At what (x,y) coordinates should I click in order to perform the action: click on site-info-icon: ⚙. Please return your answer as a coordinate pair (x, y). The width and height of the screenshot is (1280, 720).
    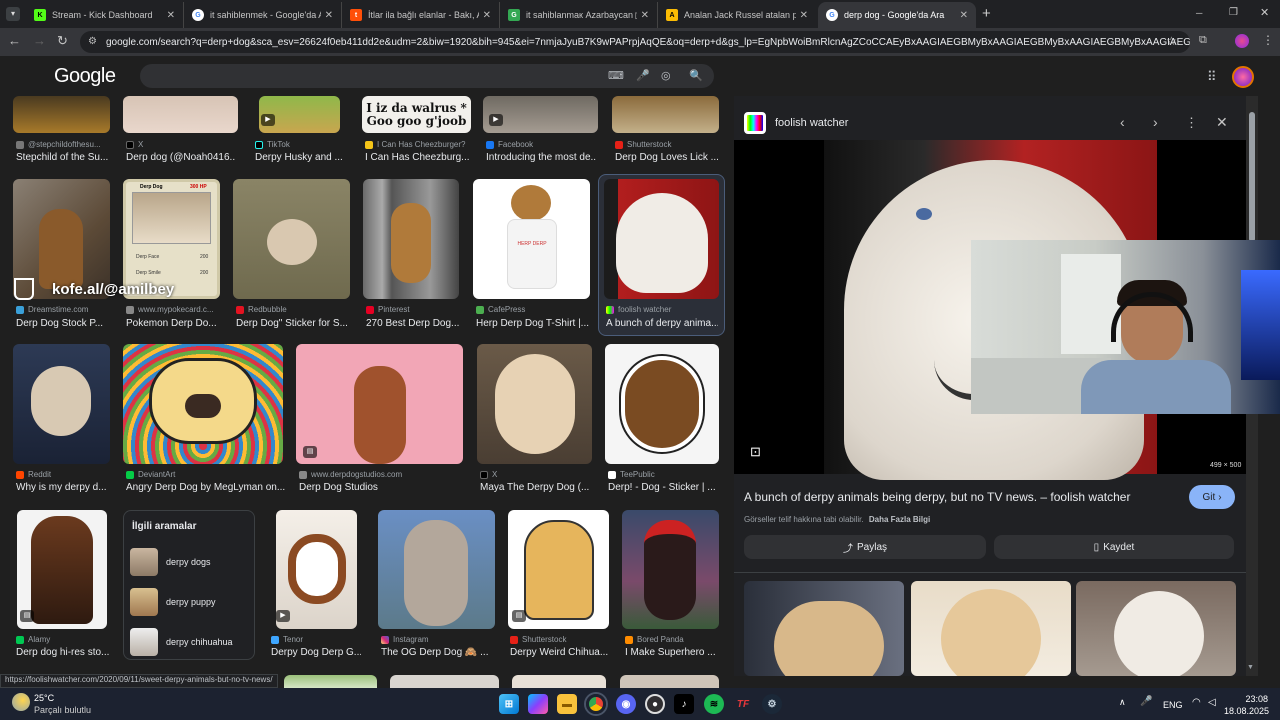
    Looking at the image, I should click on (92, 41).